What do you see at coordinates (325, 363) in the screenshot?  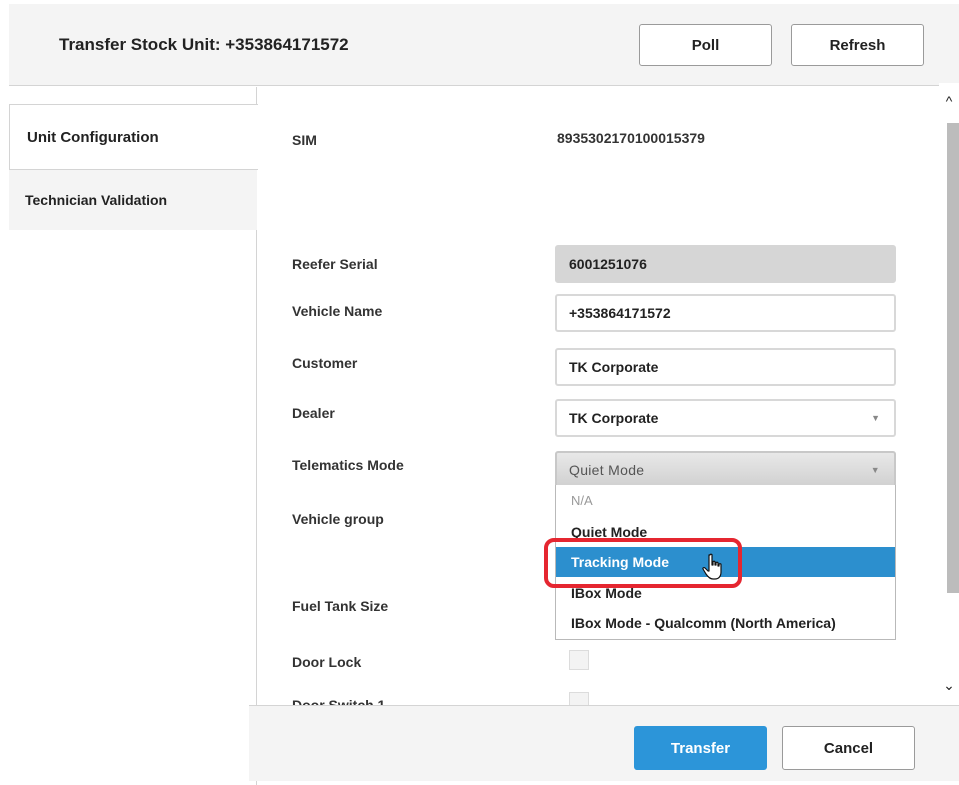 I see `customer-label: Customer` at bounding box center [325, 363].